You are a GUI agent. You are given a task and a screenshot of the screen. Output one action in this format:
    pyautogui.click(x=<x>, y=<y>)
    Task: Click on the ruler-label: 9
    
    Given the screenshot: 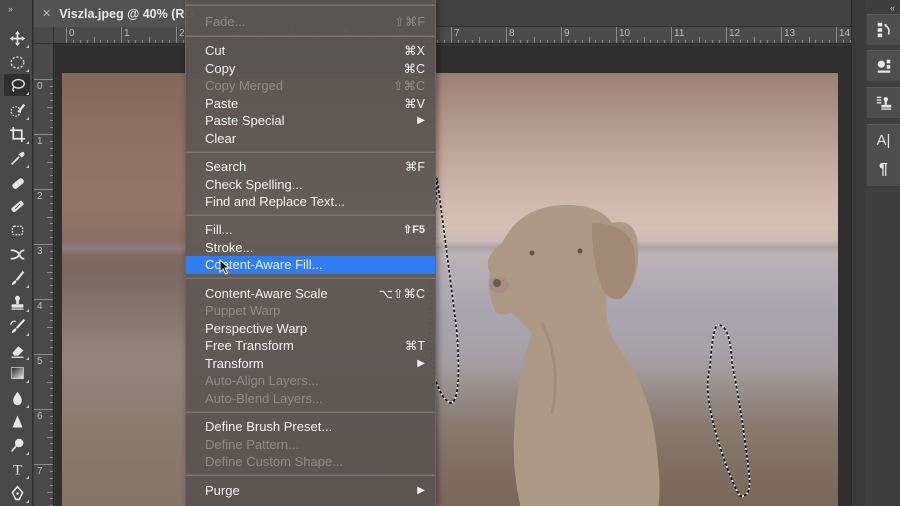 What is the action you would take?
    pyautogui.click(x=567, y=33)
    